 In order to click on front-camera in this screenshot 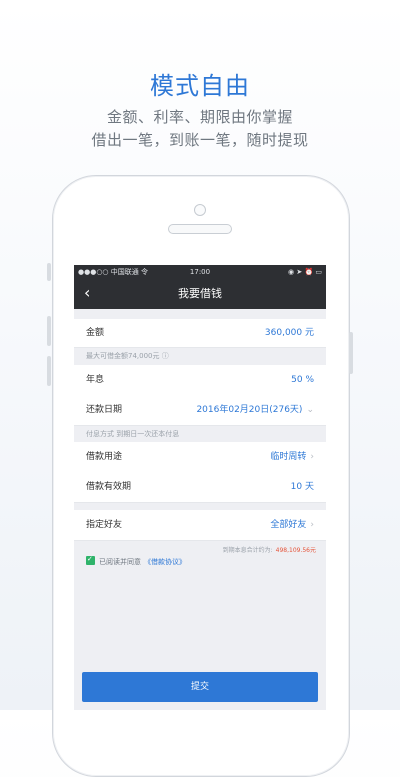, I will do `click(200, 210)`.